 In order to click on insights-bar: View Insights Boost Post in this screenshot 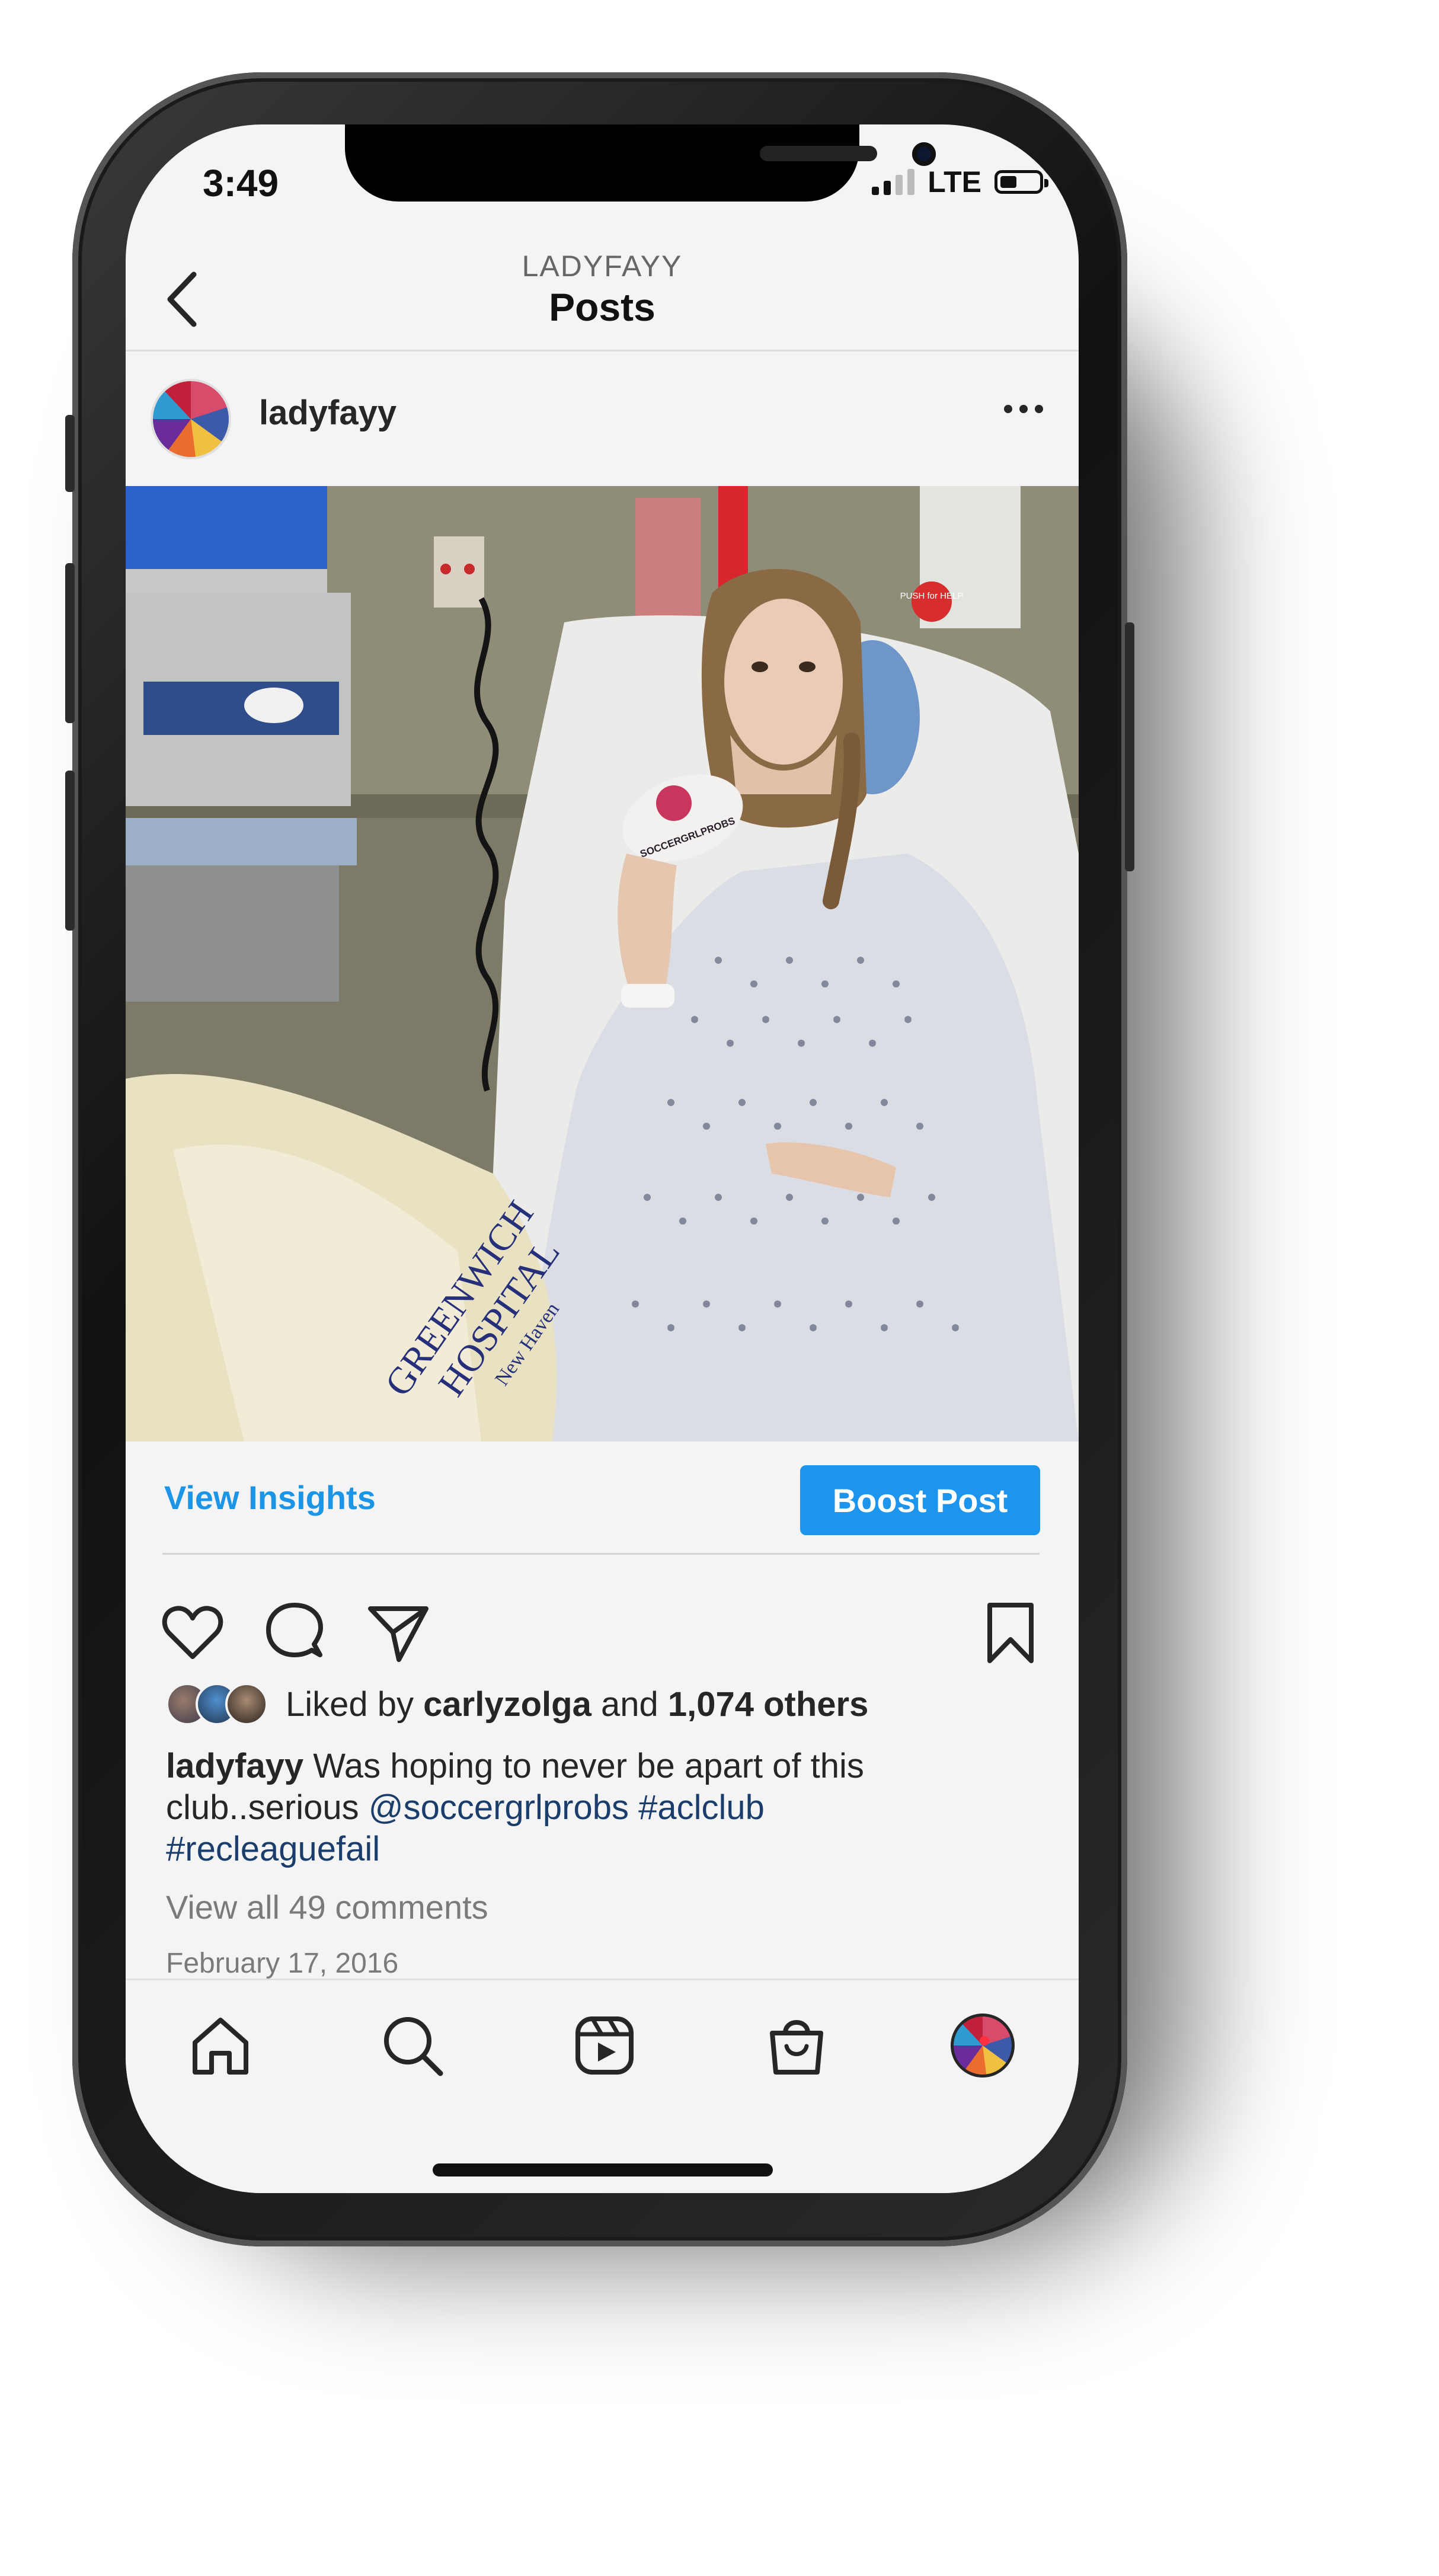, I will do `click(602, 1496)`.